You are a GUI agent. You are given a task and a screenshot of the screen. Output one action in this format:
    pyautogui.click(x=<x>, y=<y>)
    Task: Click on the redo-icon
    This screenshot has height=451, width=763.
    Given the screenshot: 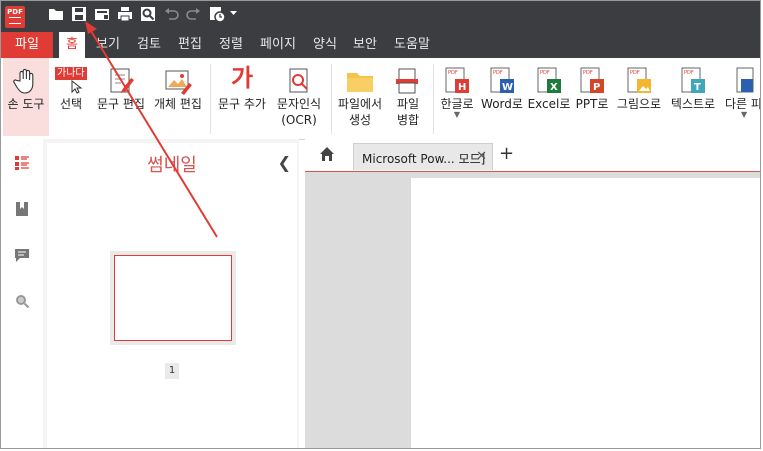 What is the action you would take?
    pyautogui.click(x=194, y=14)
    